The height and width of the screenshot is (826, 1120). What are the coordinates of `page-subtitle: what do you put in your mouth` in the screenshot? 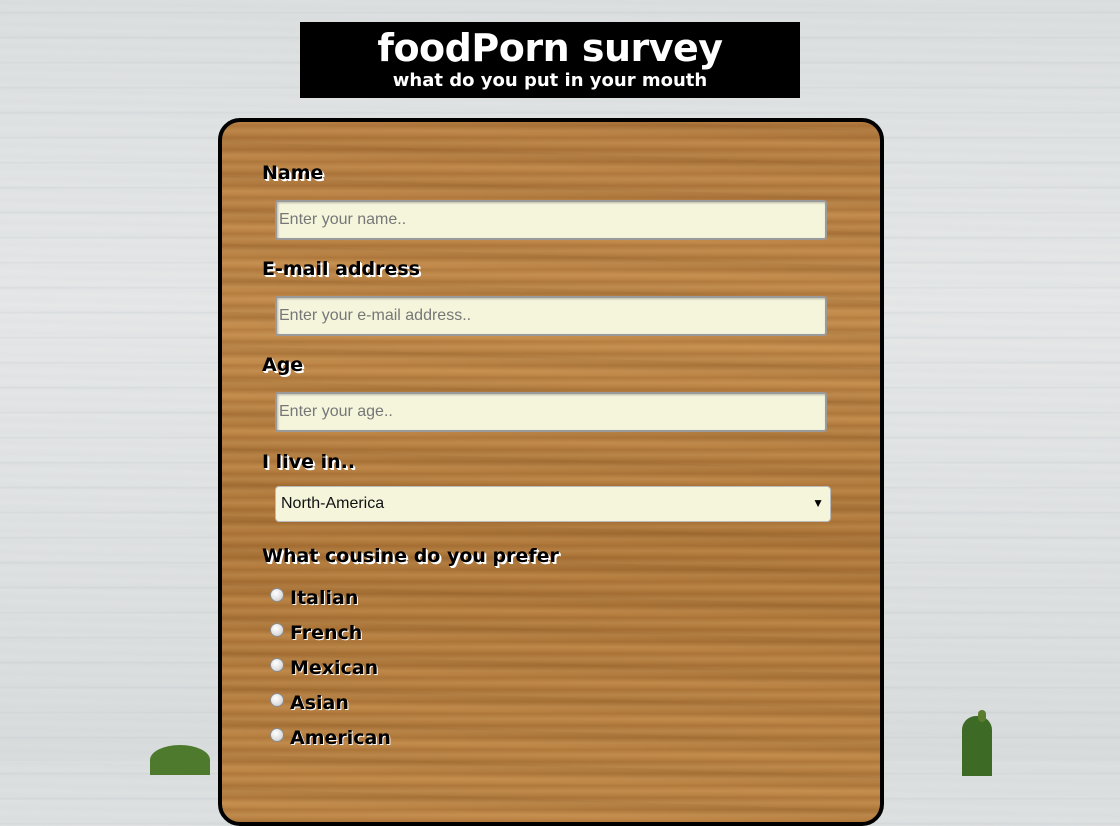 It's located at (550, 80).